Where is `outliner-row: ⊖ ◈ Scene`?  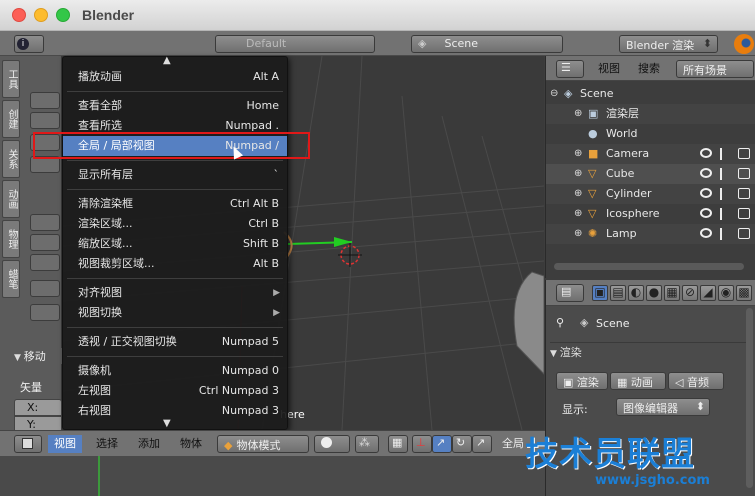 outliner-row: ⊖ ◈ Scene is located at coordinates (650, 94).